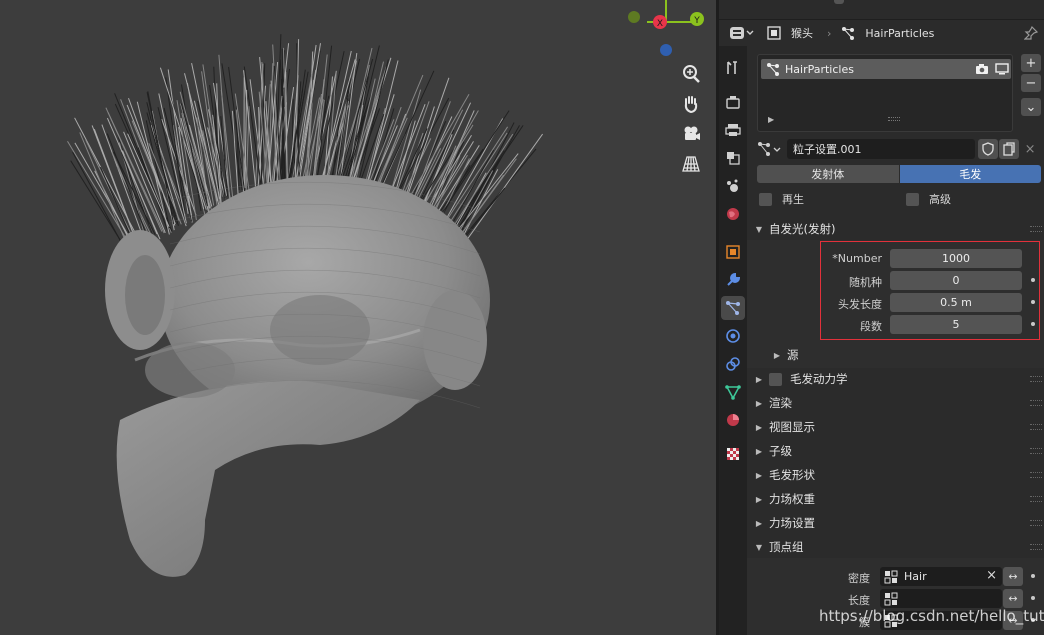 This screenshot has height=635, width=1044. I want to click on tab-view-layer, so click(733, 158).